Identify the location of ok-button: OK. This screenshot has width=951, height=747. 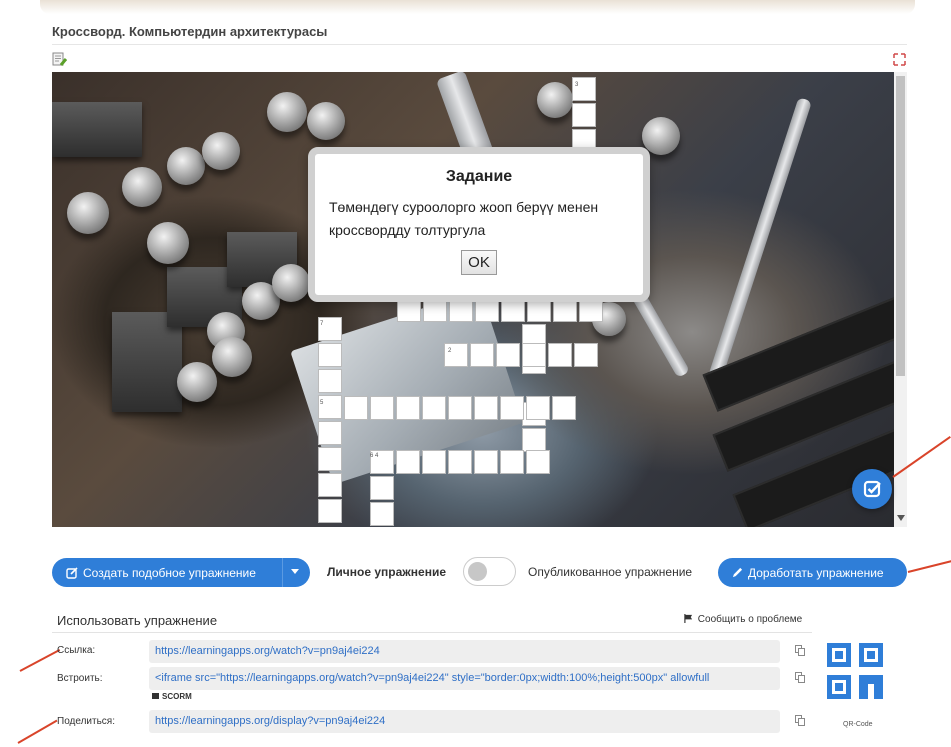
(479, 262).